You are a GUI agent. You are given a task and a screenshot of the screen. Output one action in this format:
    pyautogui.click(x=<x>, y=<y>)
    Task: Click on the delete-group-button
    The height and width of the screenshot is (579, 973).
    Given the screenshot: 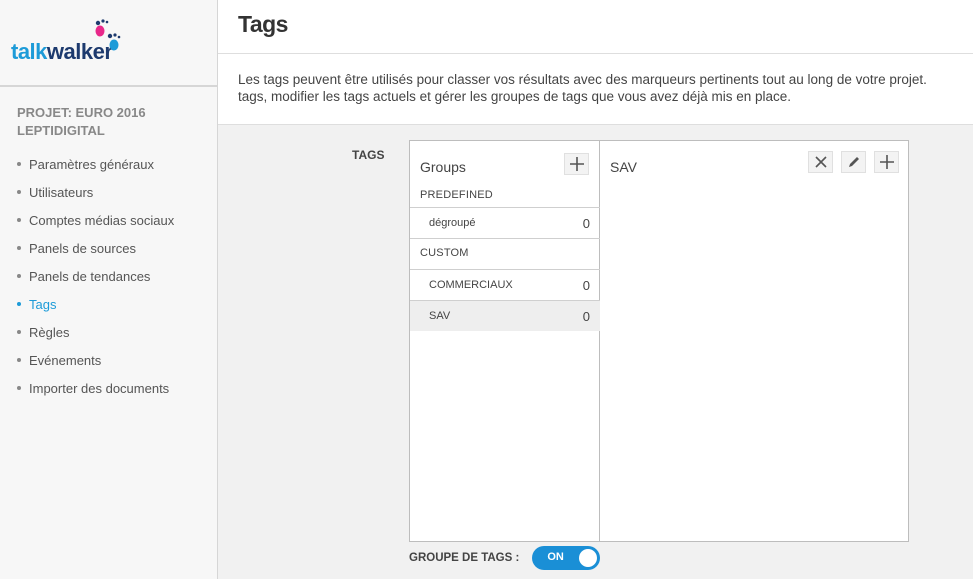 What is the action you would take?
    pyautogui.click(x=820, y=162)
    